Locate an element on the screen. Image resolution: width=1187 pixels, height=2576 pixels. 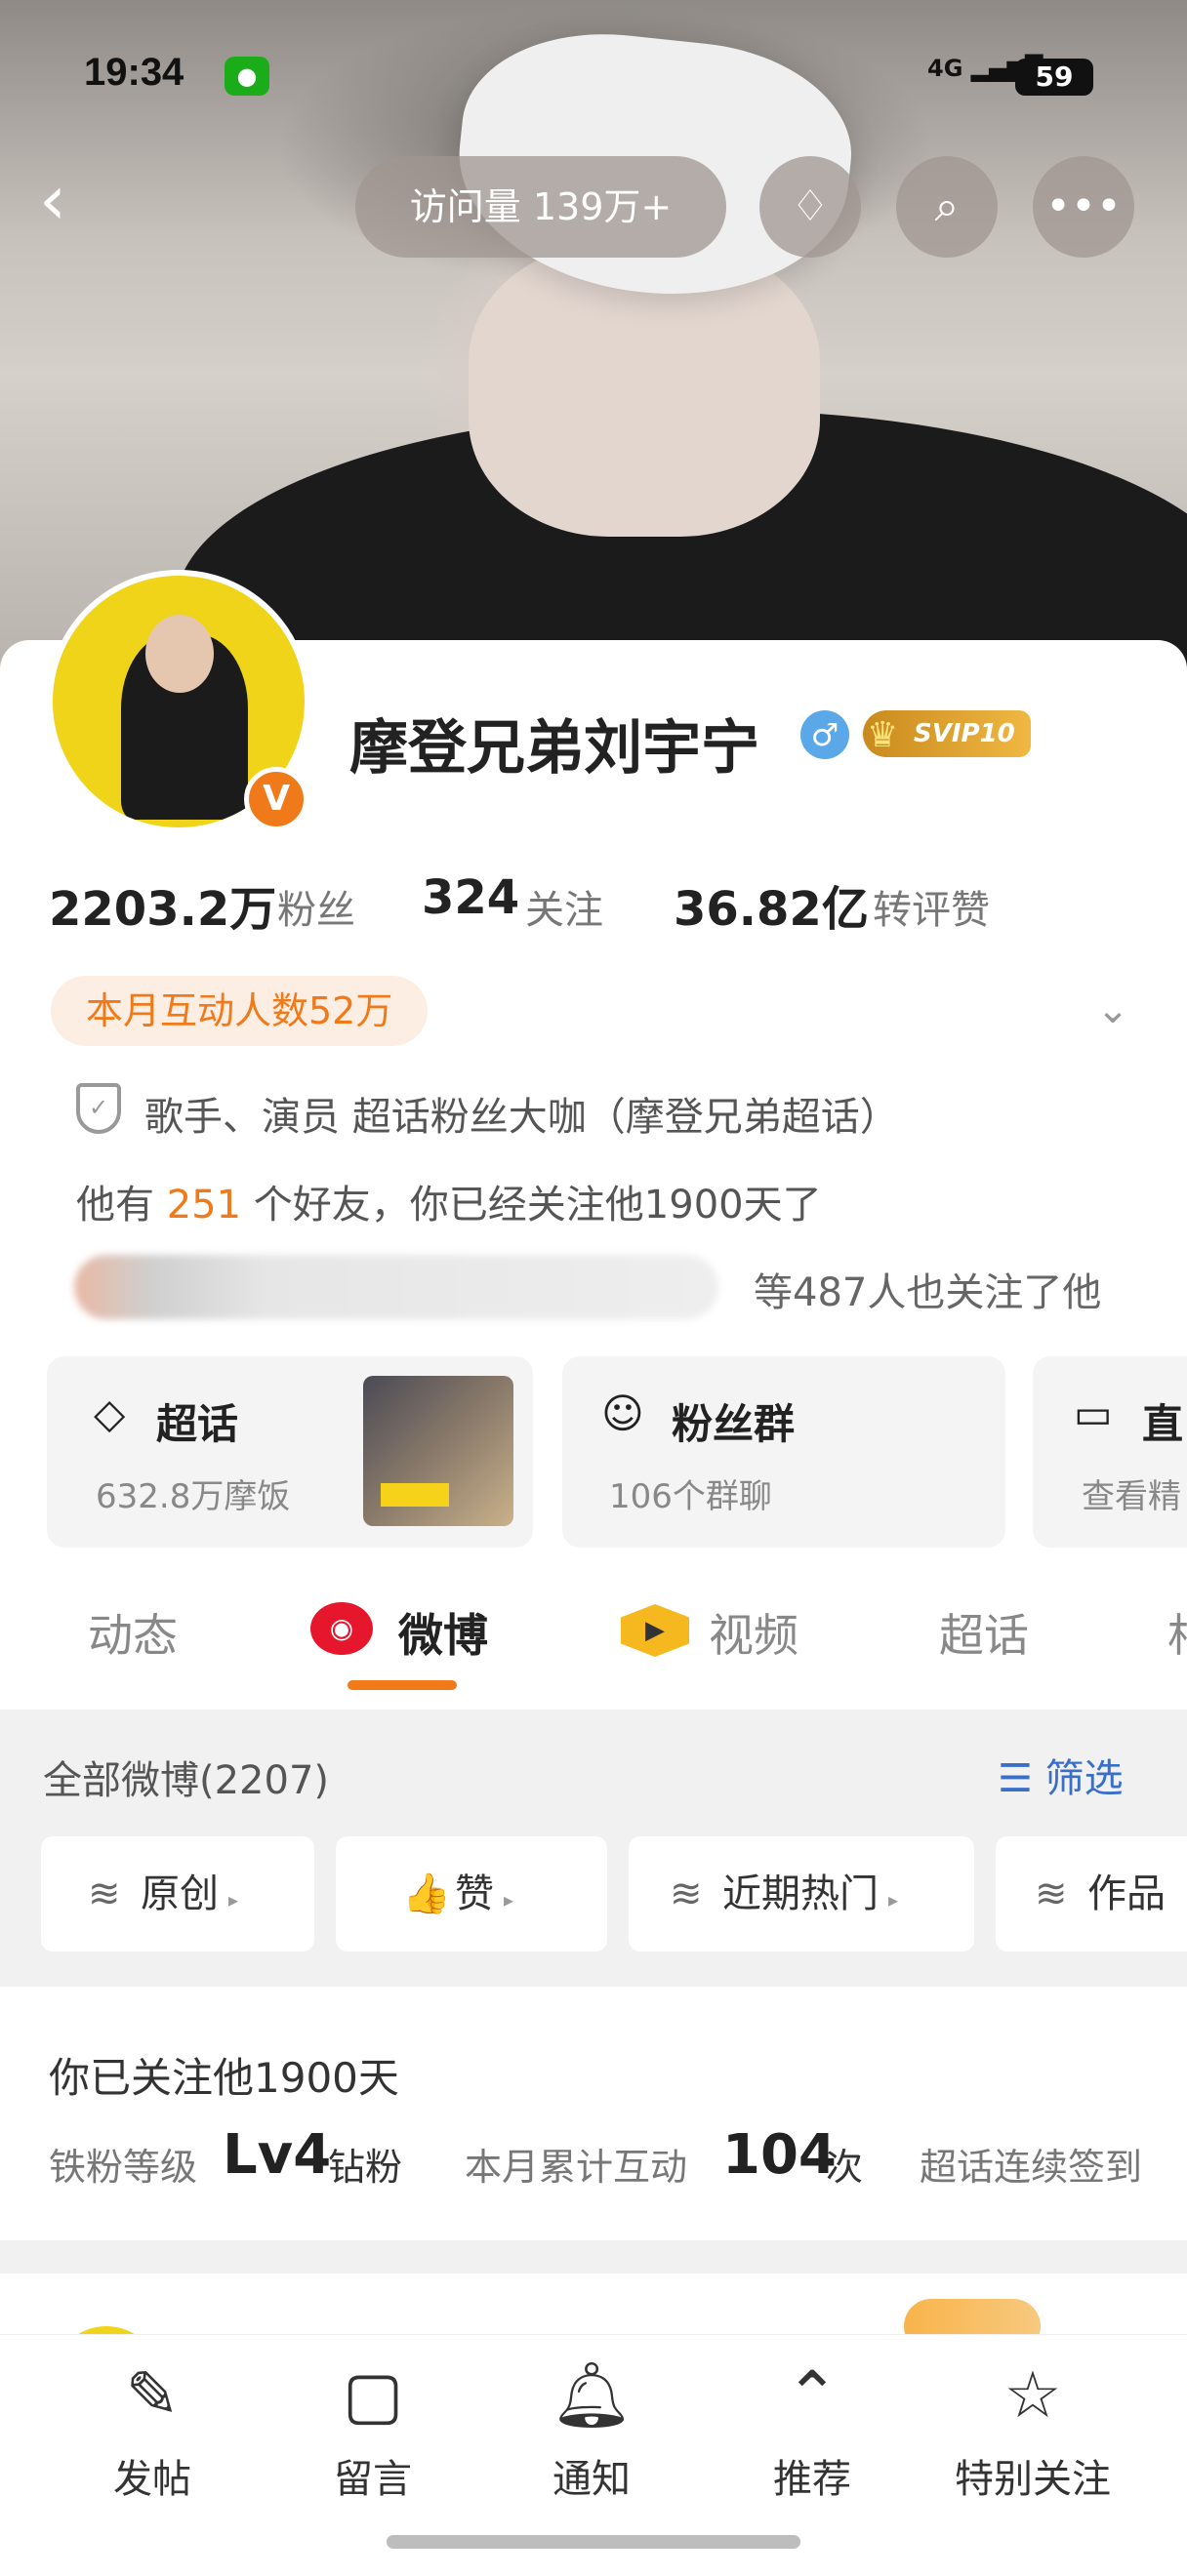
super-topic-thumbnail is located at coordinates (438, 1451).